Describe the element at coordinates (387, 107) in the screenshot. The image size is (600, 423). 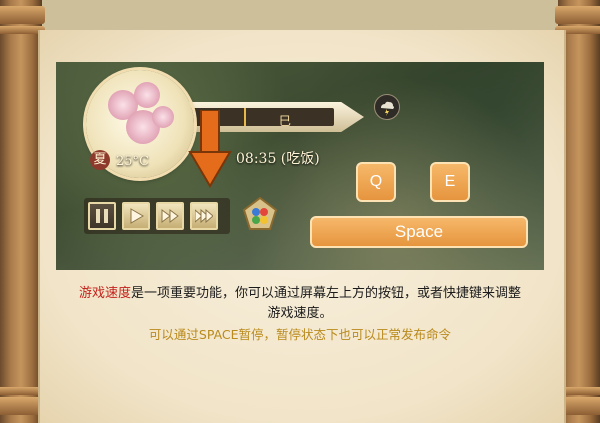
I see `storm-weather-icon` at that location.